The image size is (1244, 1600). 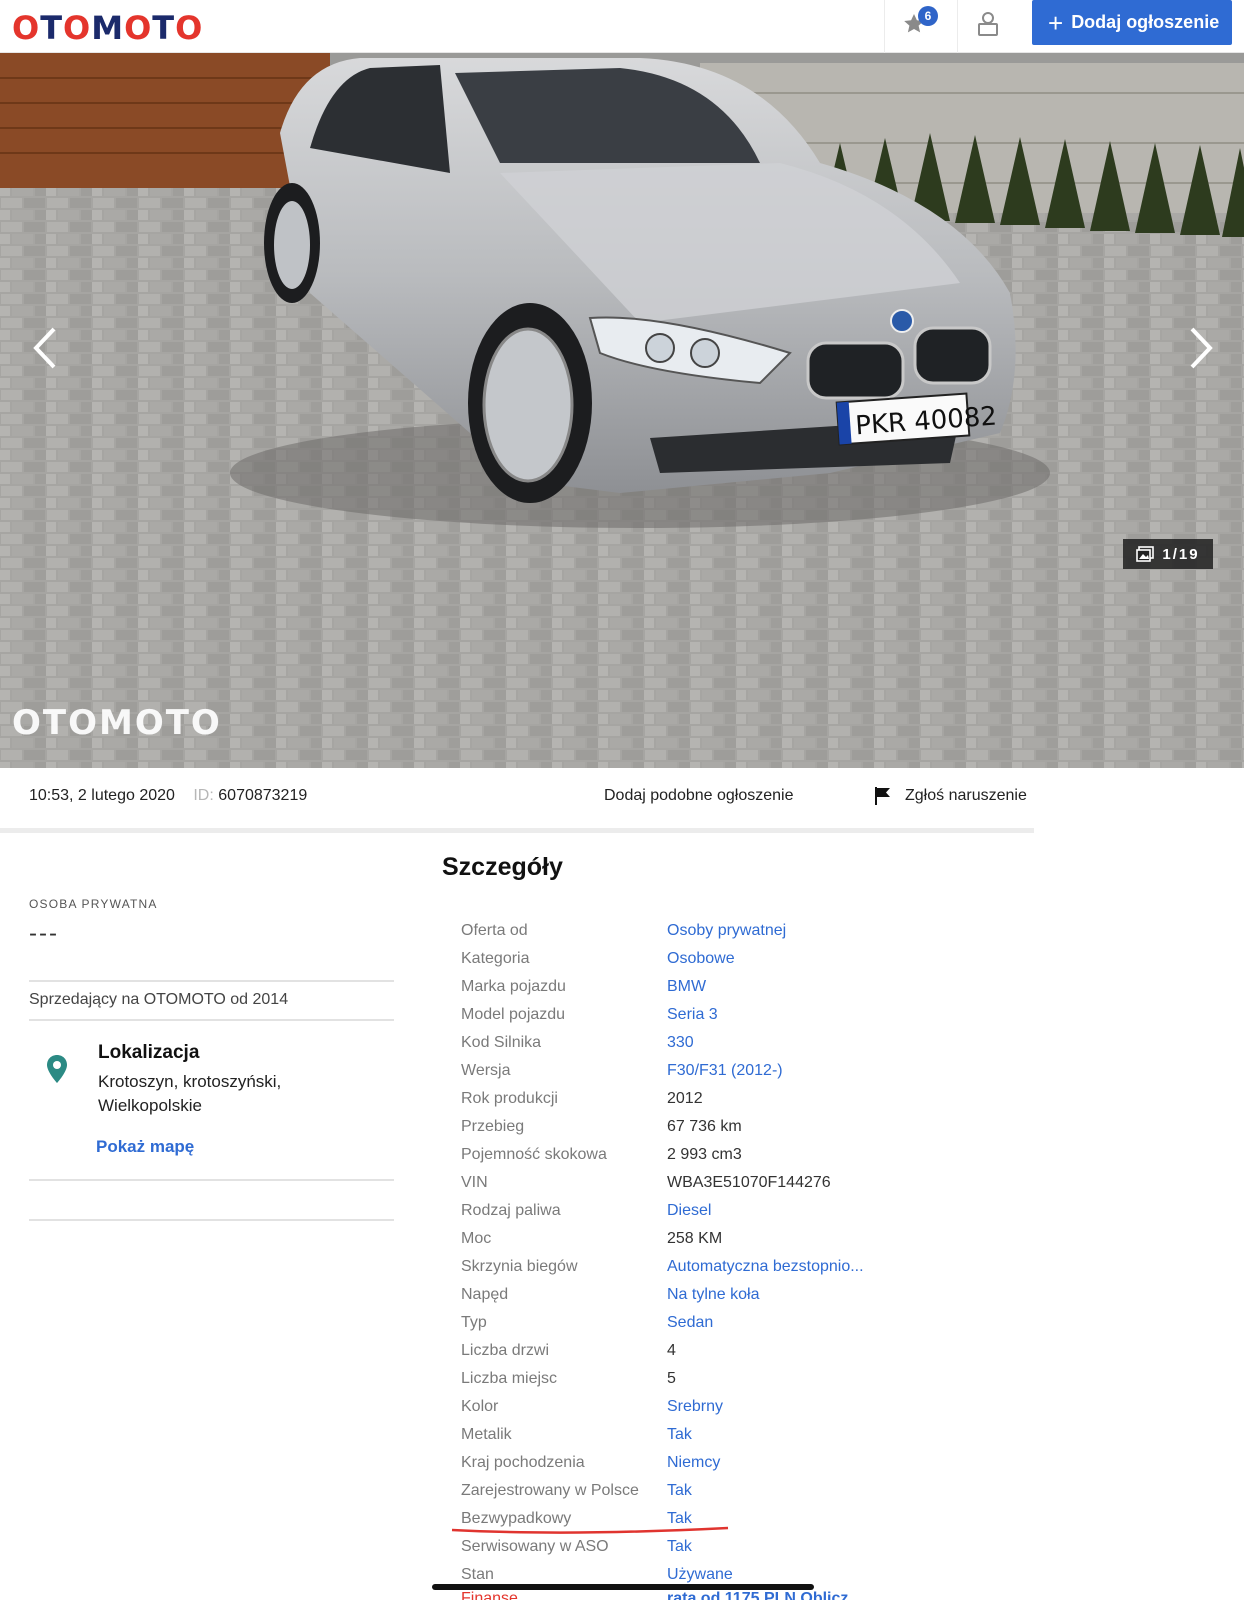 I want to click on detail-row: Liczba drzwi 4, so click(x=721, y=1351).